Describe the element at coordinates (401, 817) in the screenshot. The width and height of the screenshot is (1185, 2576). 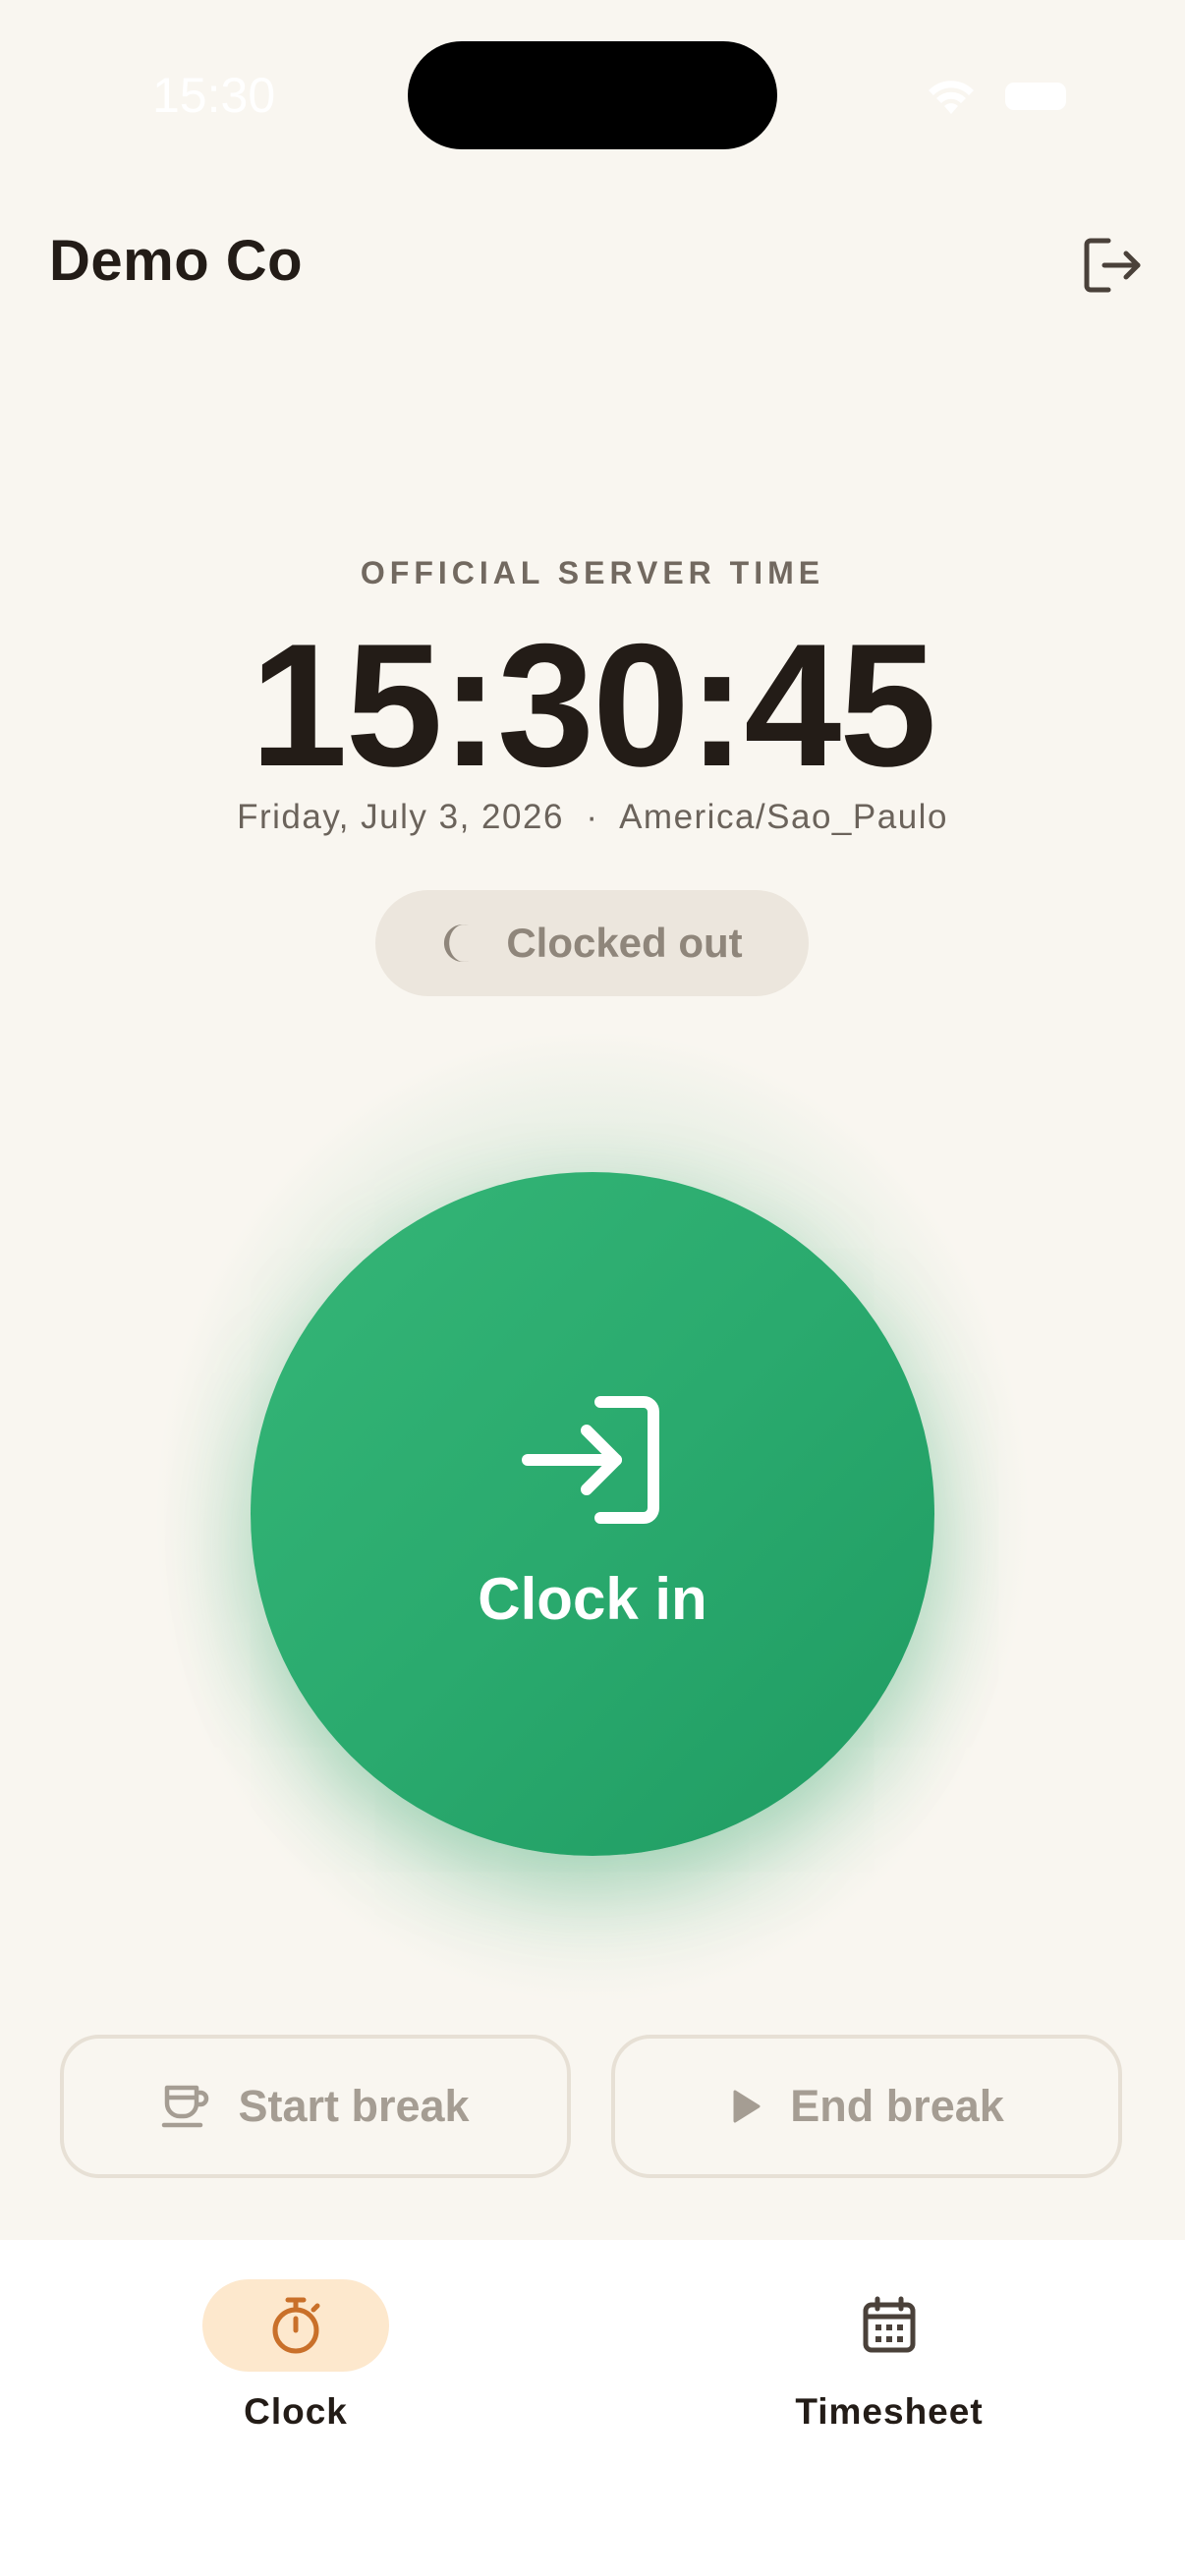
I see `server-date: Friday, July 3, 2026` at that location.